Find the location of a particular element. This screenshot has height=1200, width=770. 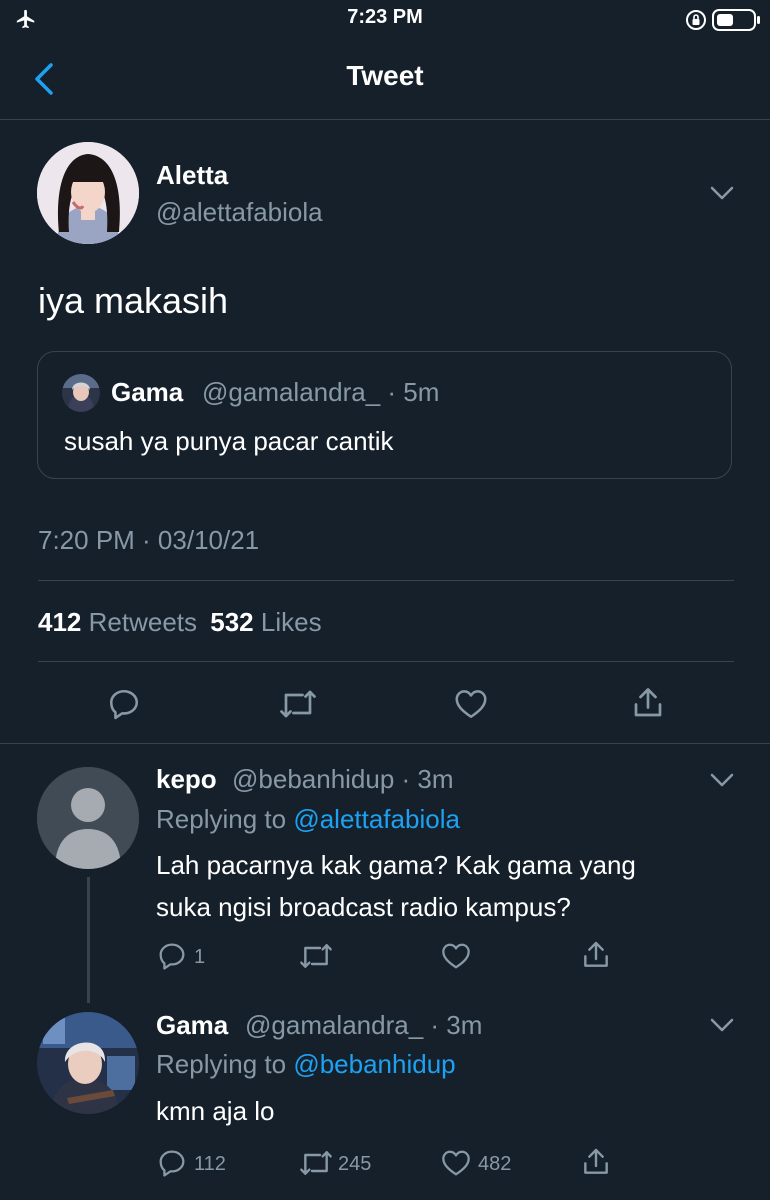

like-count: 482 is located at coordinates (495, 1164).